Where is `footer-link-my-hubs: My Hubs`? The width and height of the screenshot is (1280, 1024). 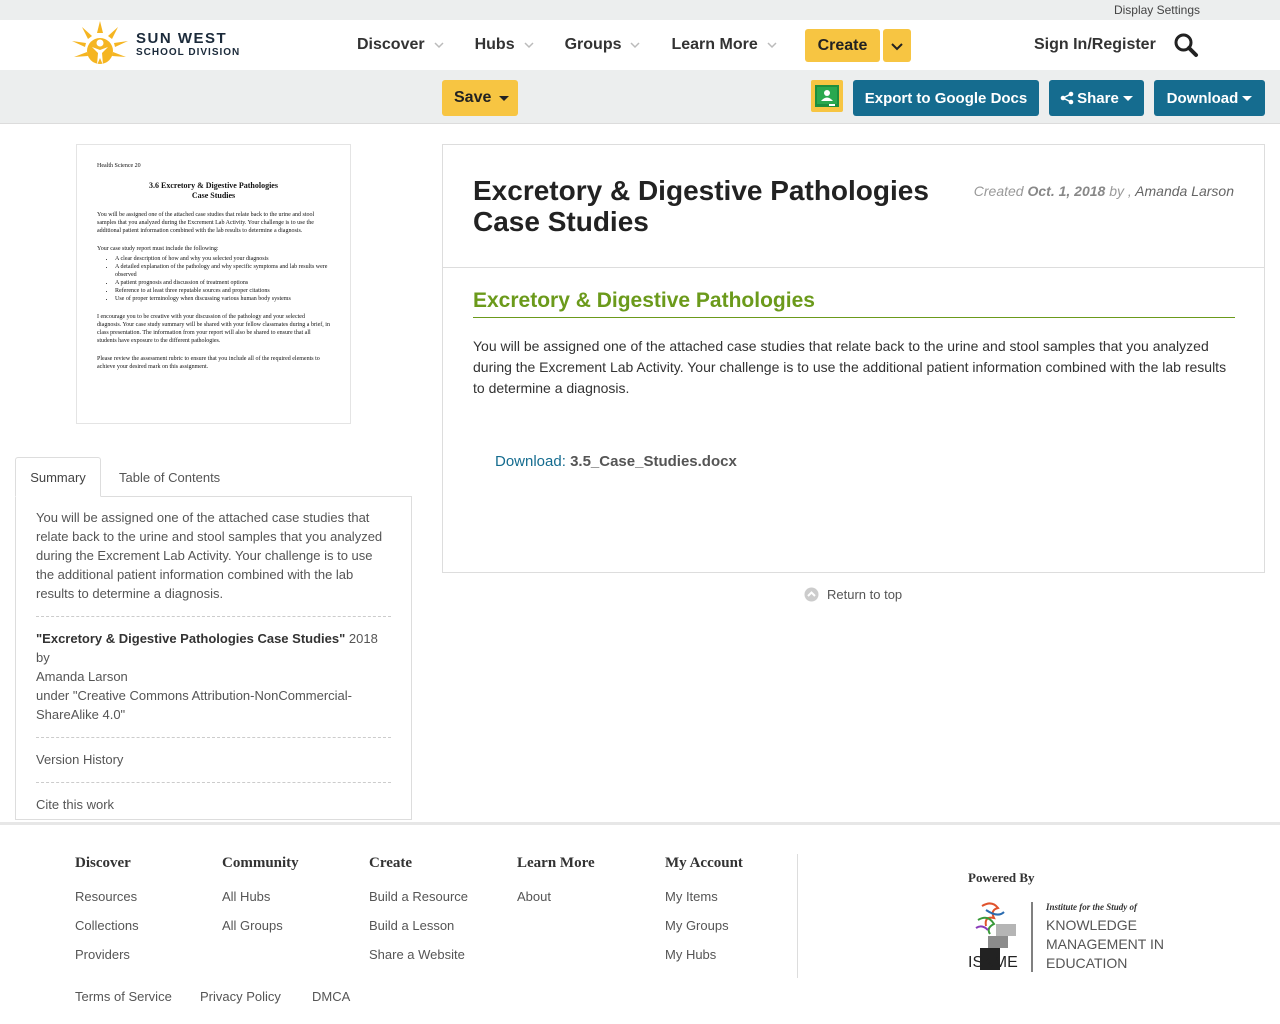 footer-link-my-hubs: My Hubs is located at coordinates (704, 954).